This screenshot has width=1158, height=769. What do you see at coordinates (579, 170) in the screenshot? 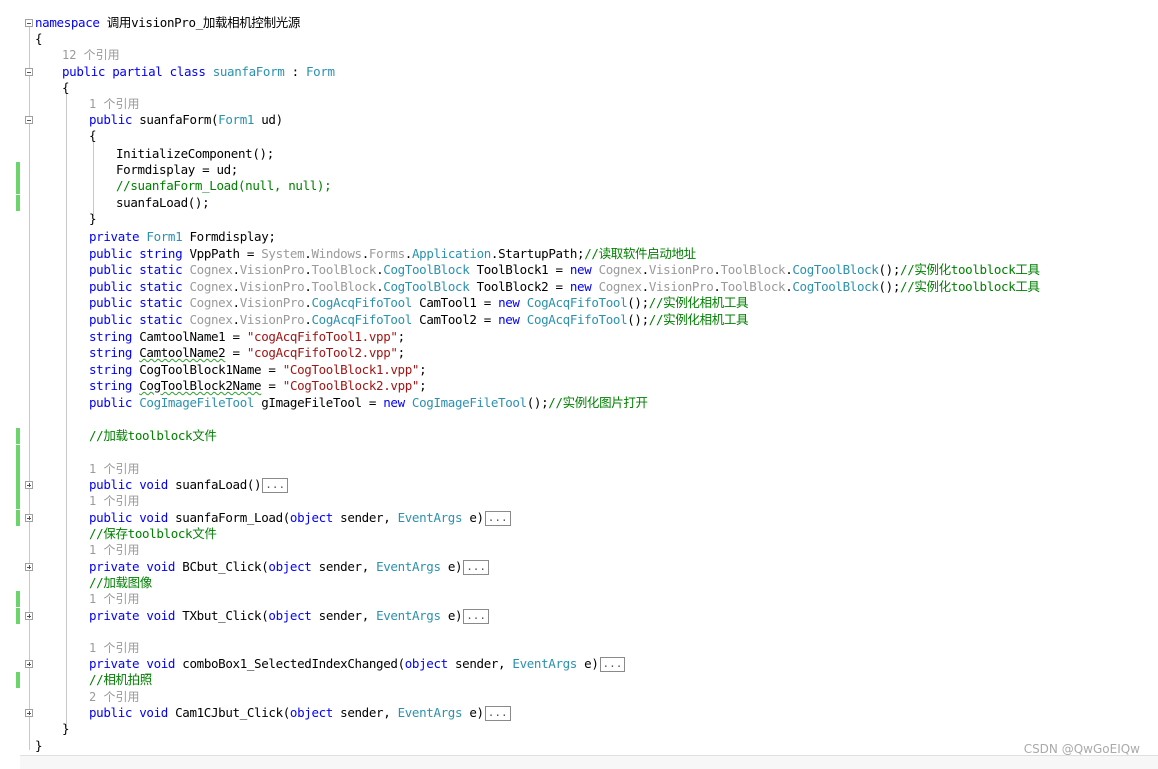
I see `code-line: Formdisplay = ud;` at bounding box center [579, 170].